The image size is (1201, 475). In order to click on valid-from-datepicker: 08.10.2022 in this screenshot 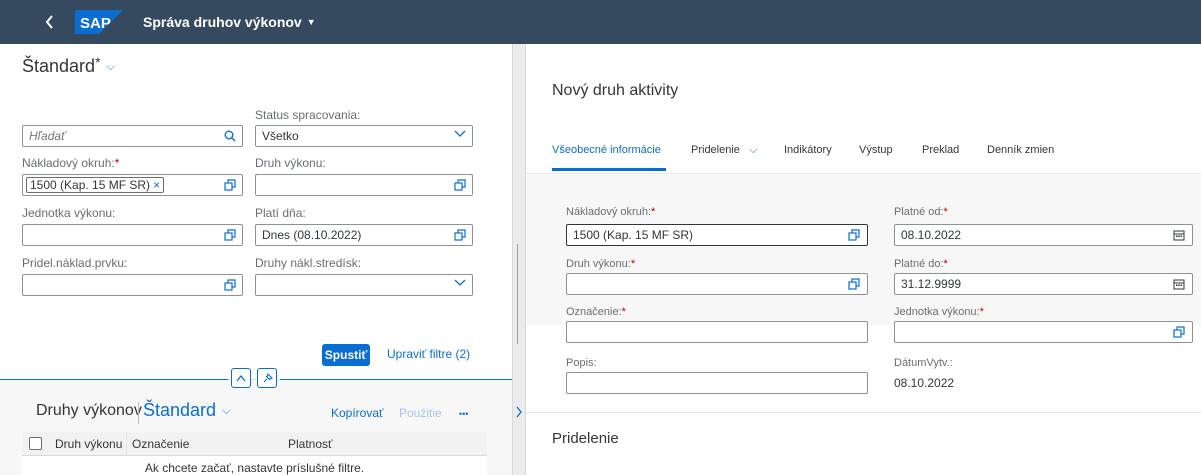, I will do `click(1043, 235)`.